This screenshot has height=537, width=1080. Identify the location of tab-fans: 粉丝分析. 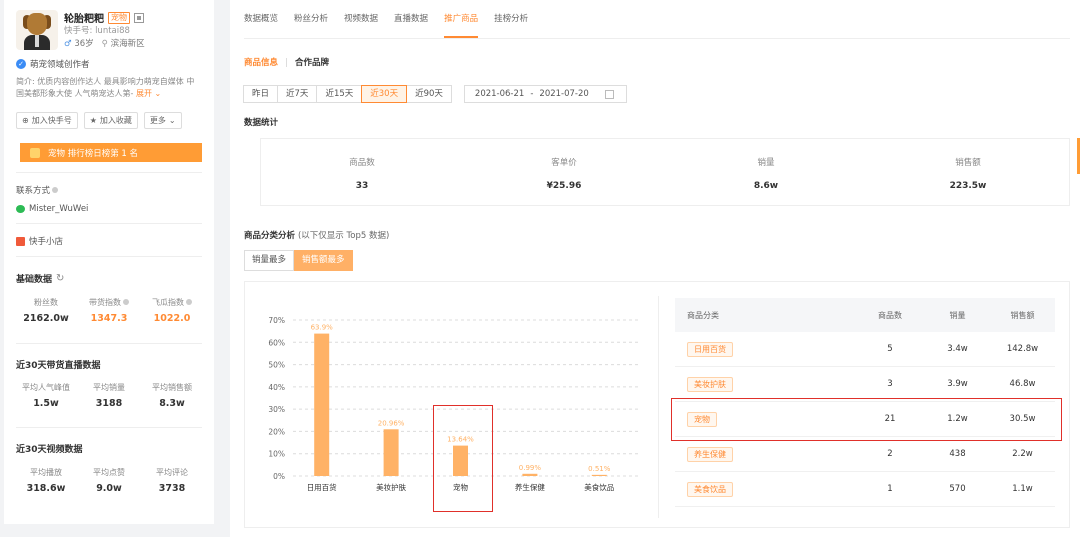
(311, 19).